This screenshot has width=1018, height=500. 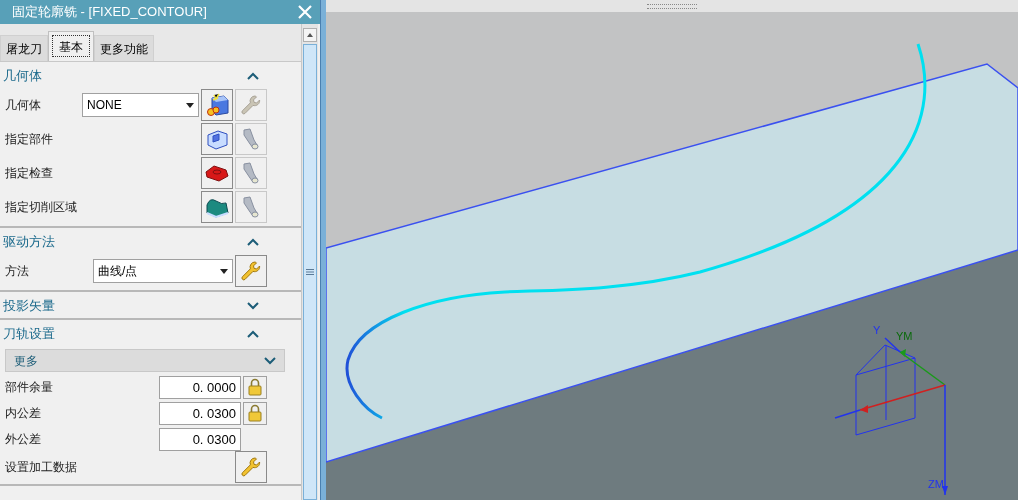 I want to click on close-icon, so click(x=305, y=12).